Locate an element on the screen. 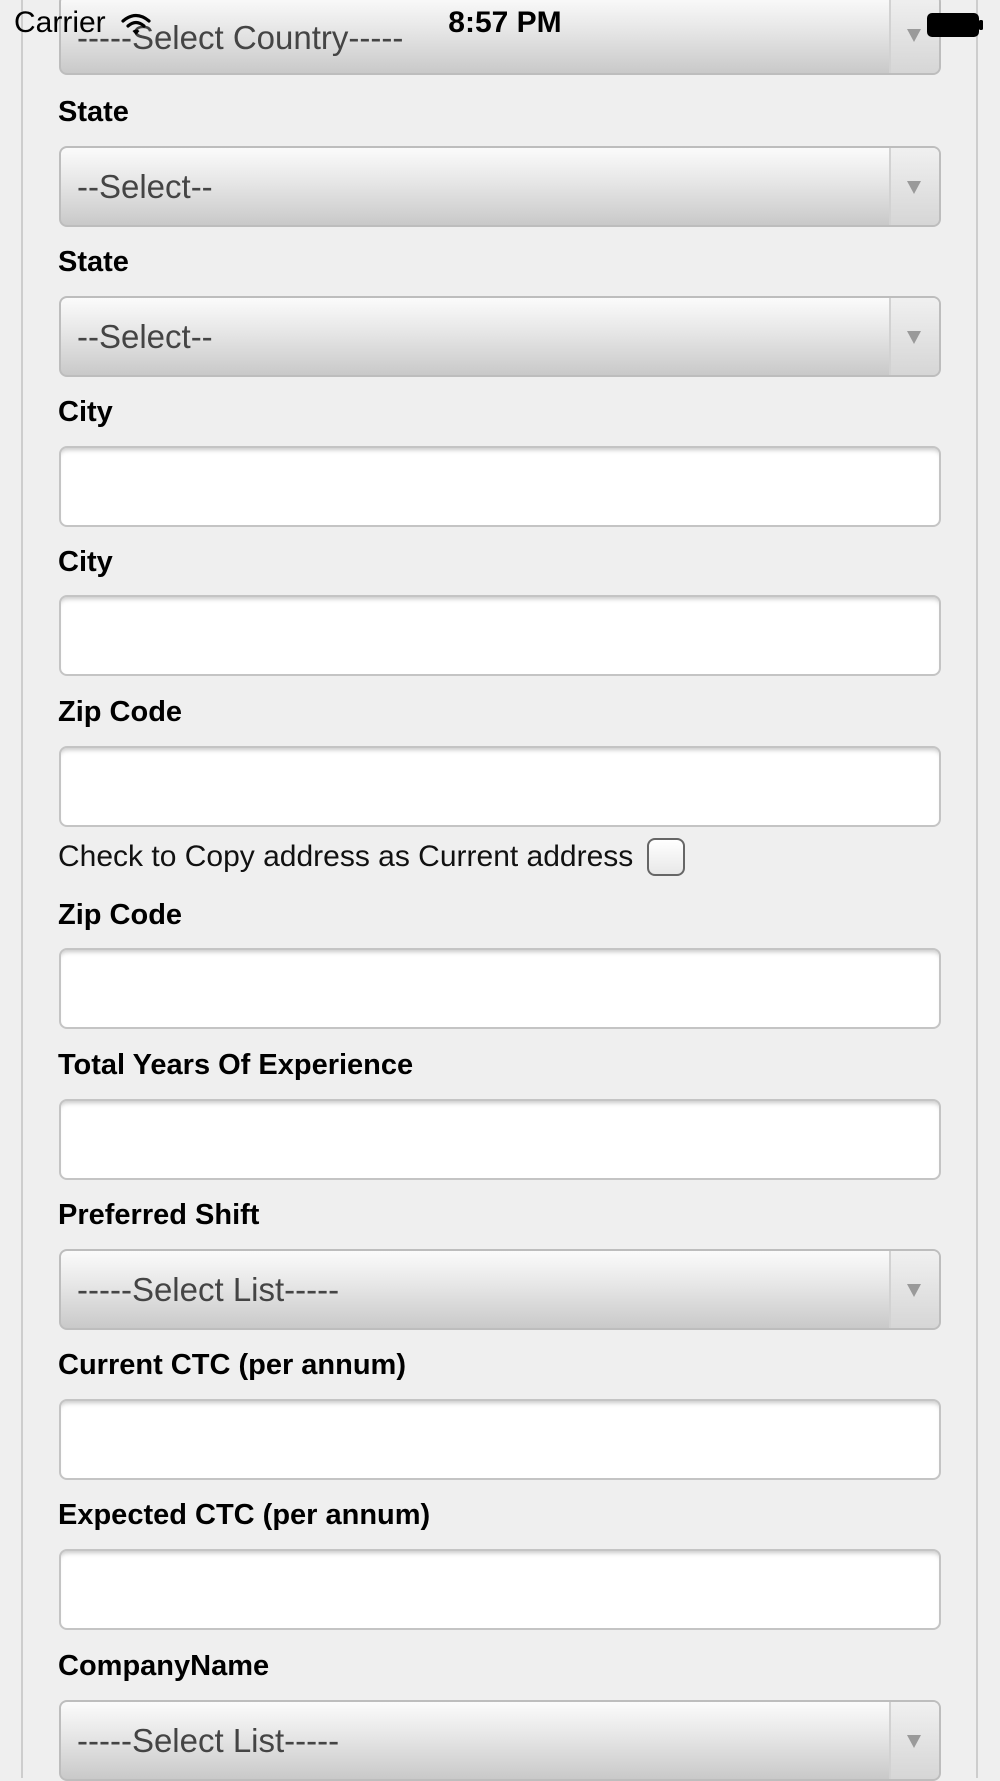 Image resolution: width=1000 pixels, height=1781 pixels. status-time: 8:57 PM is located at coordinates (505, 22).